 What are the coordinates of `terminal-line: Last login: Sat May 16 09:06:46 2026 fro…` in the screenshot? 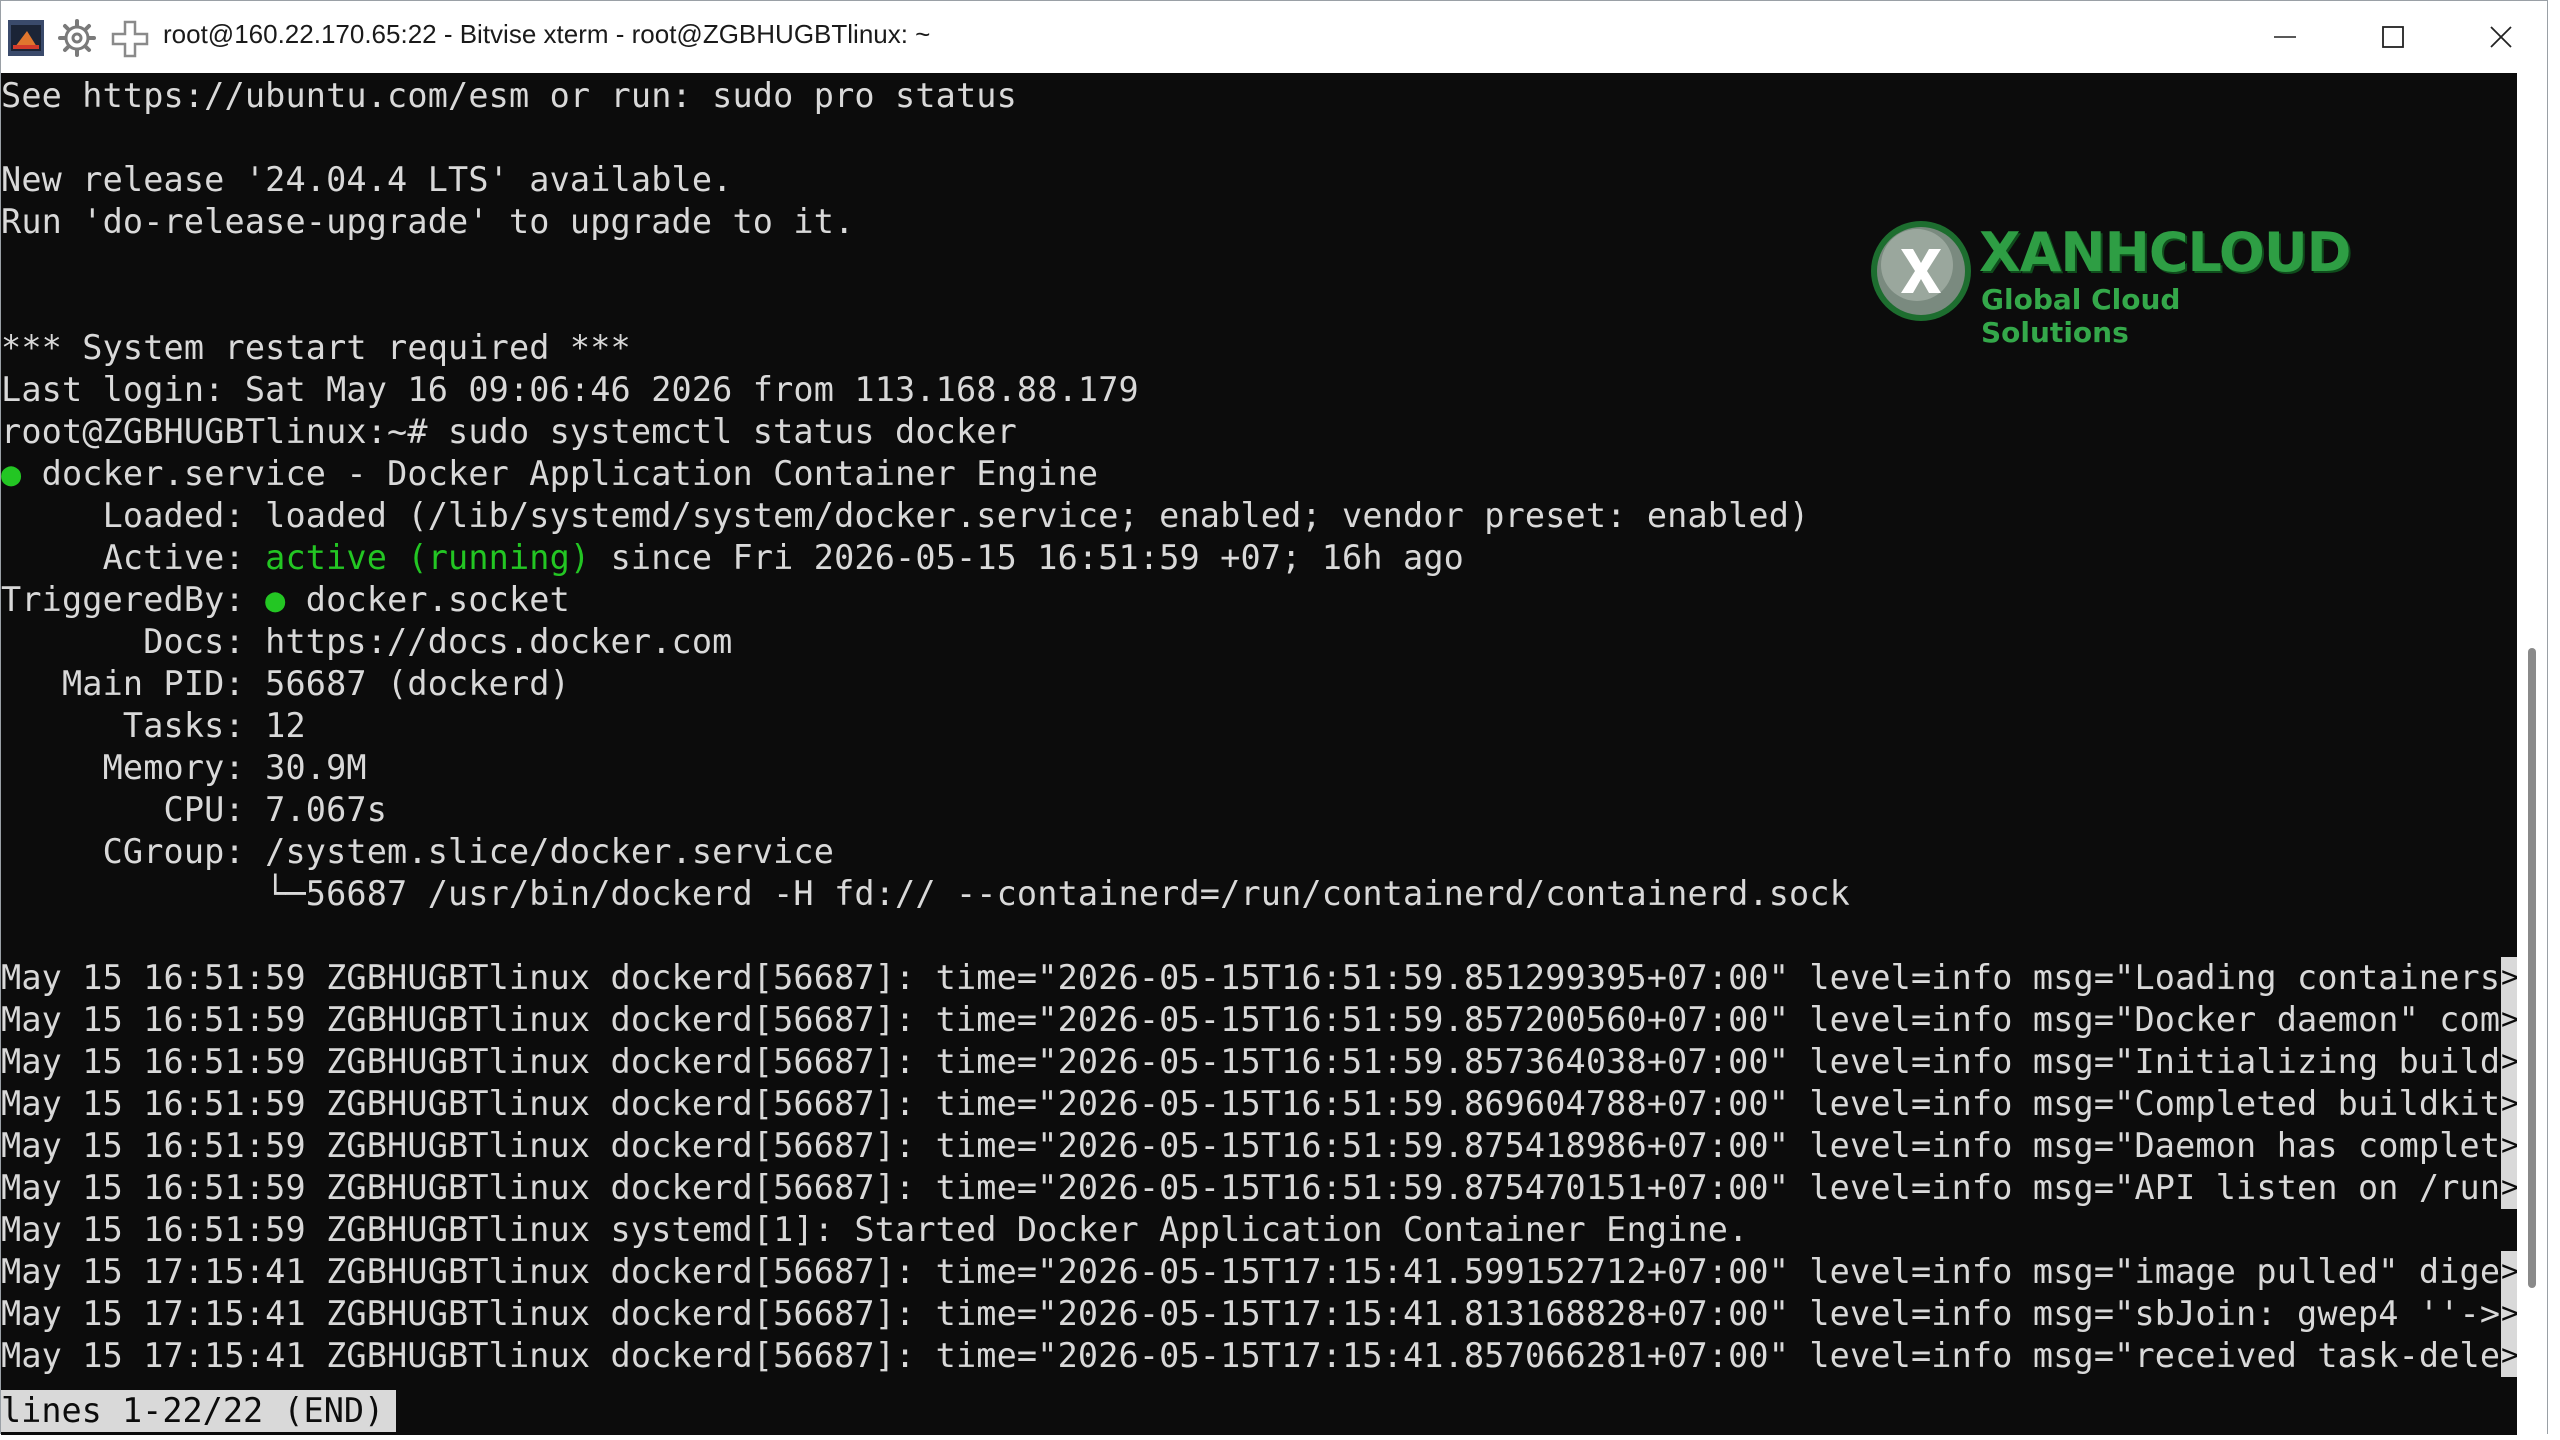 It's located at (570, 389).